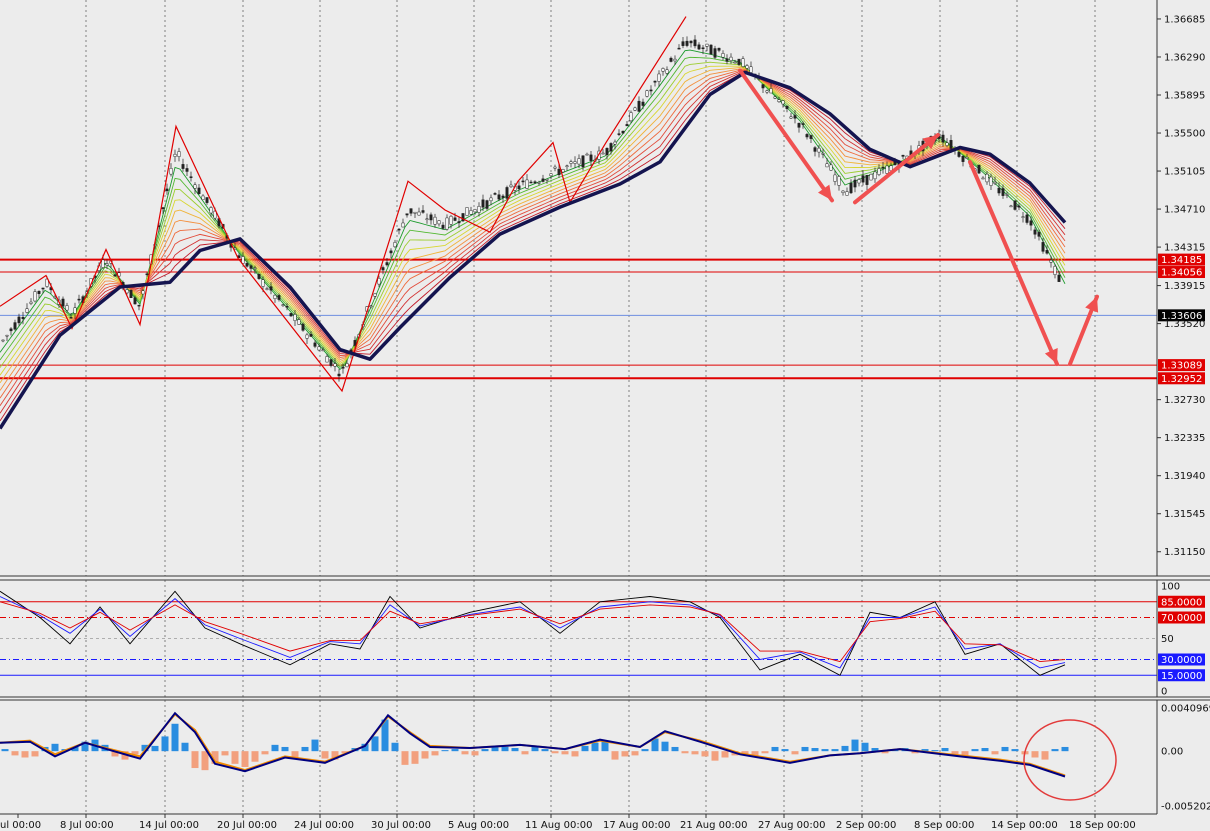  What do you see at coordinates (1181, 602) in the screenshot?
I see `stoch-level-label-0: 85.0000` at bounding box center [1181, 602].